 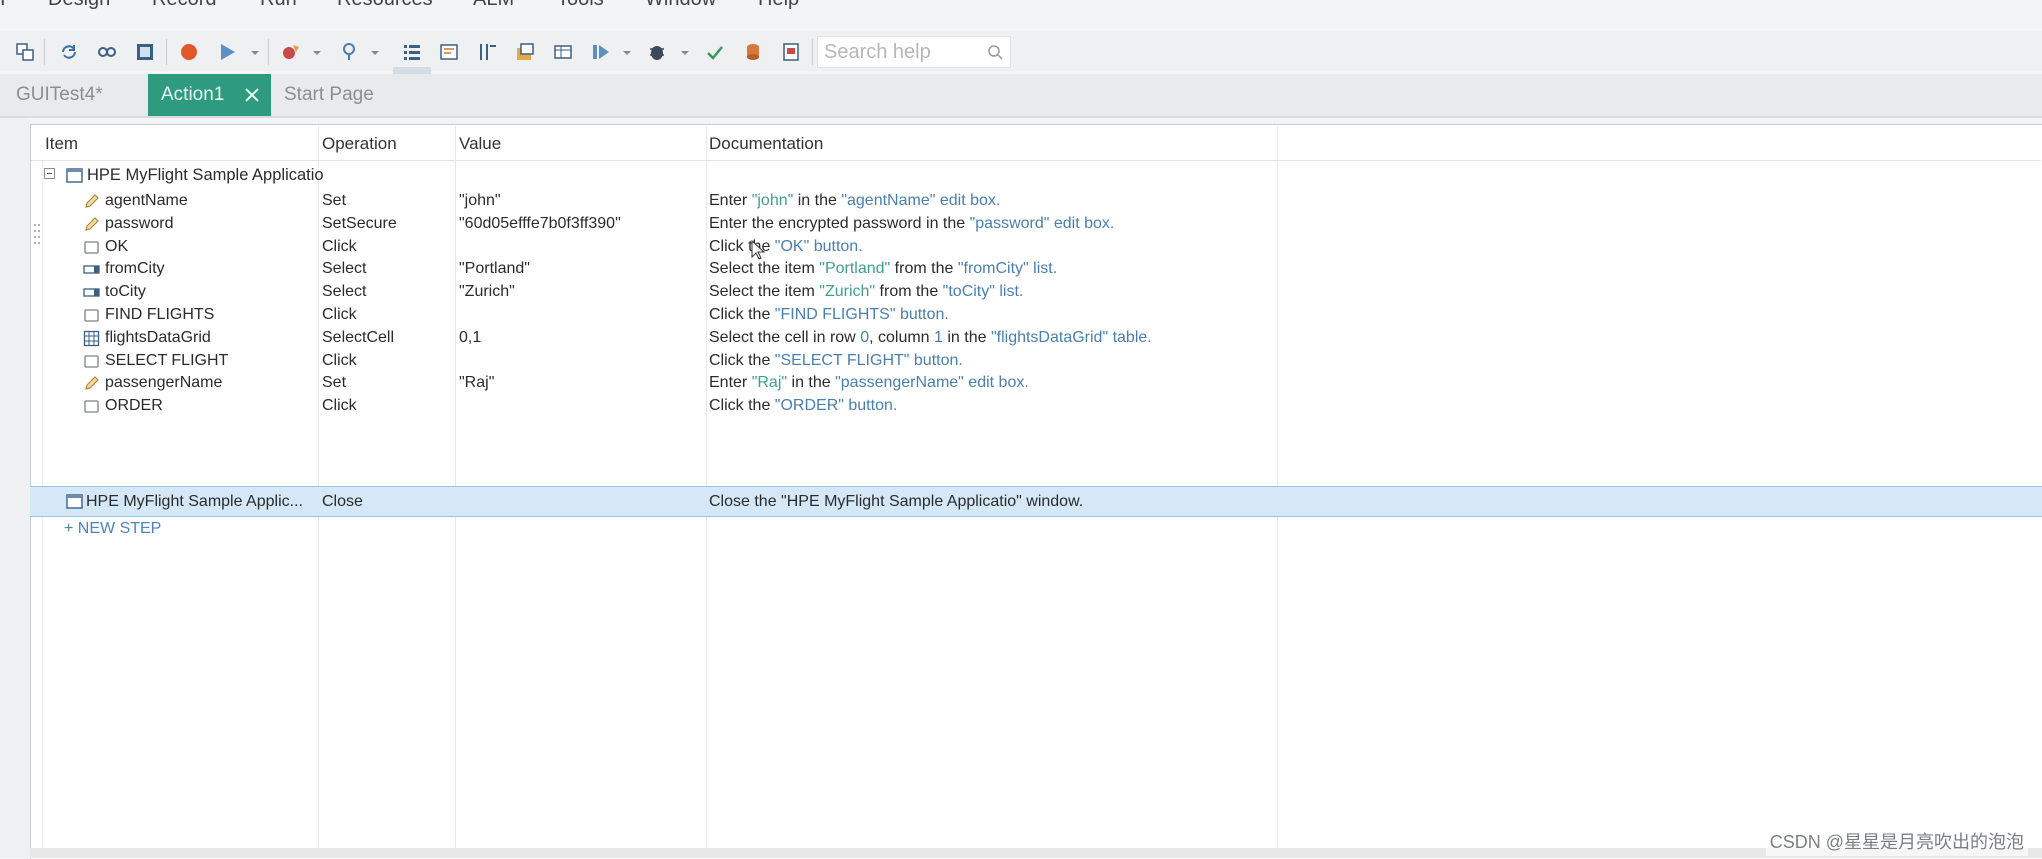 What do you see at coordinates (79, 5) in the screenshot?
I see `menu-design: Design` at bounding box center [79, 5].